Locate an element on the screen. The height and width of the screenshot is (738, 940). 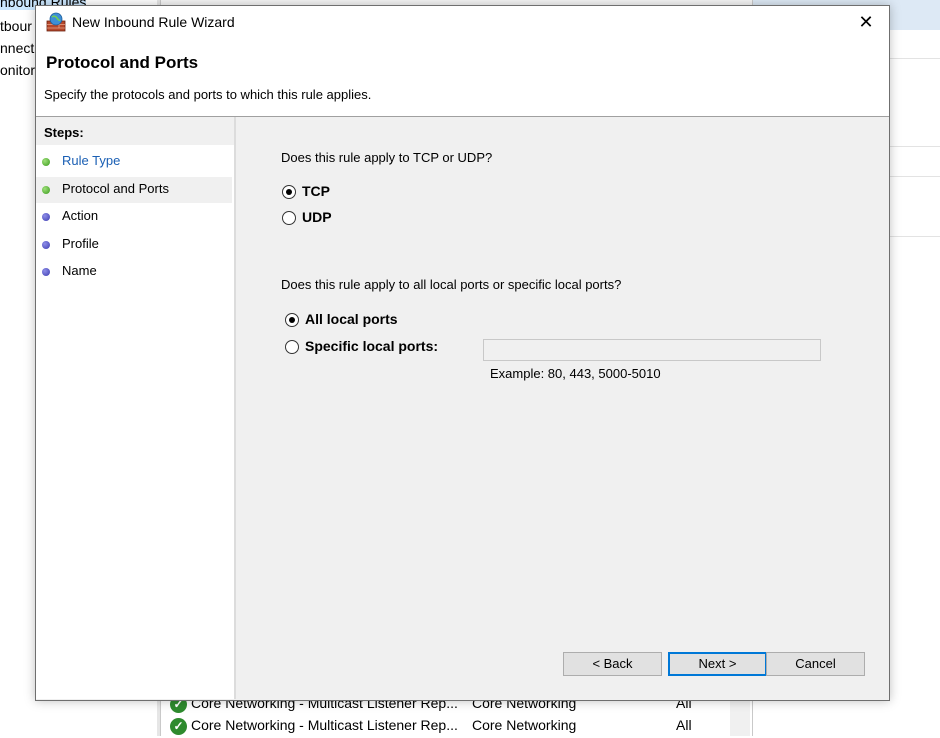
all-local-ports-label: All local ports is located at coordinates (351, 319).